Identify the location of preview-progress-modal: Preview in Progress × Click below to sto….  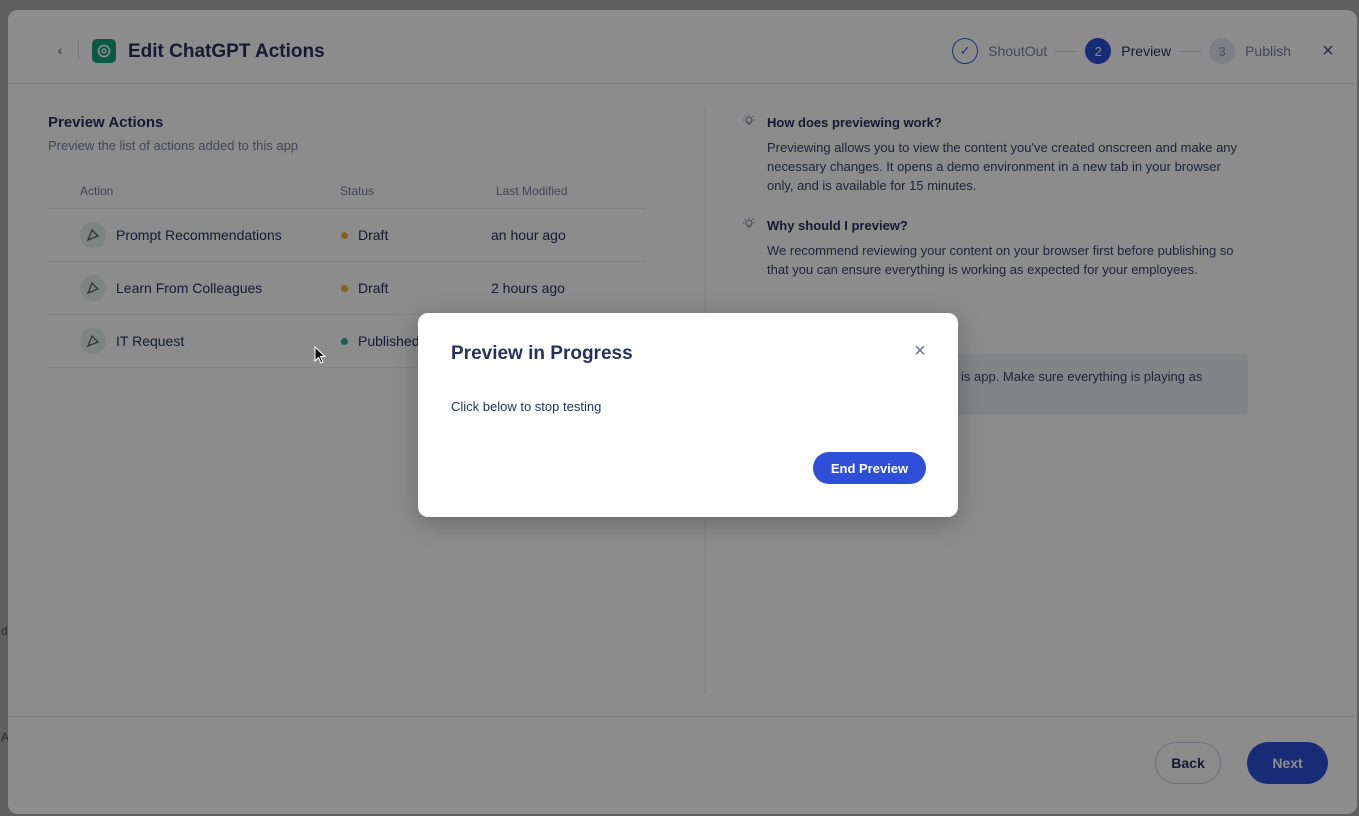
(688, 415).